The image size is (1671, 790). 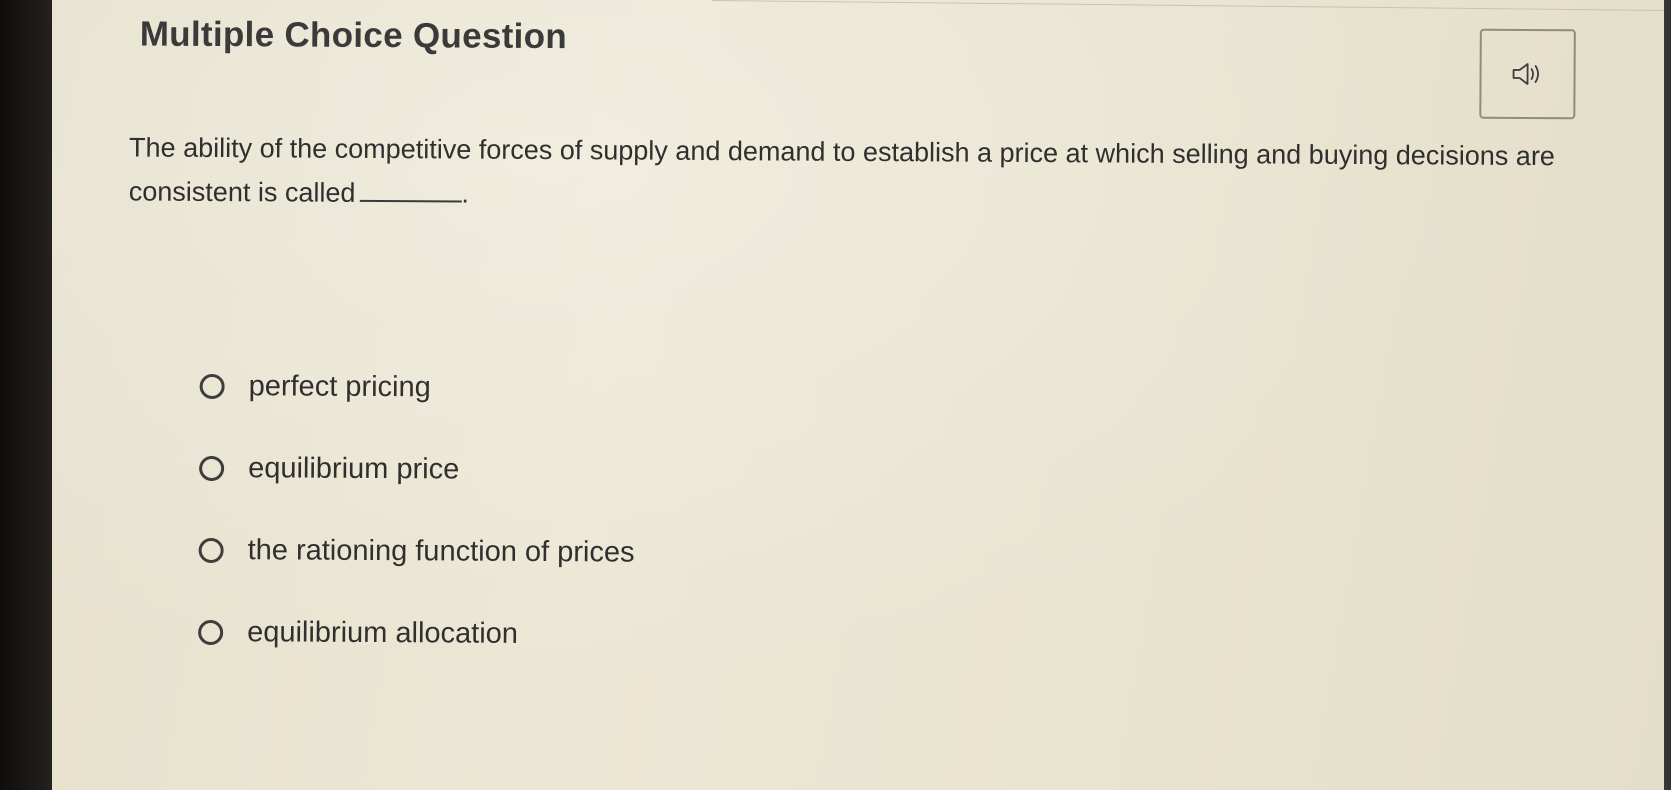 I want to click on audio-read-aloud-button, so click(x=1527, y=74).